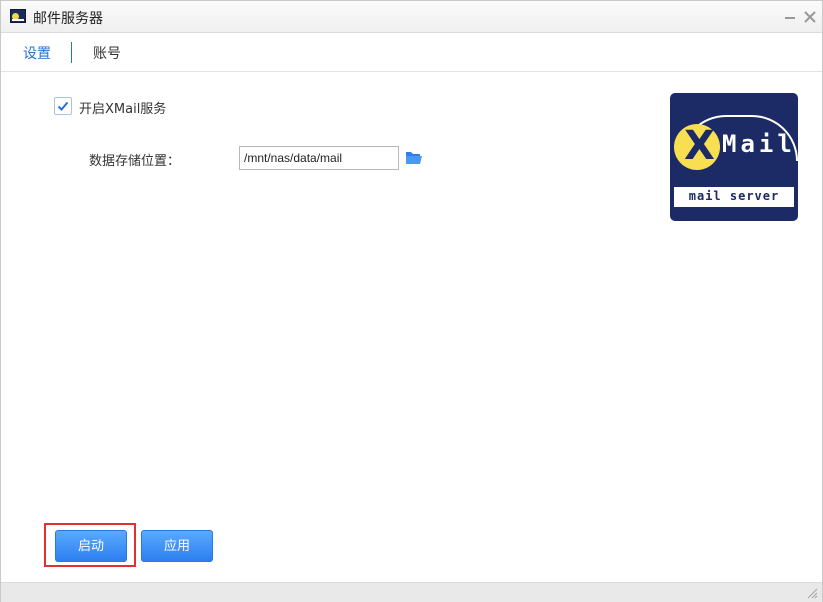  What do you see at coordinates (37, 53) in the screenshot?
I see `tab-settings: 设置` at bounding box center [37, 53].